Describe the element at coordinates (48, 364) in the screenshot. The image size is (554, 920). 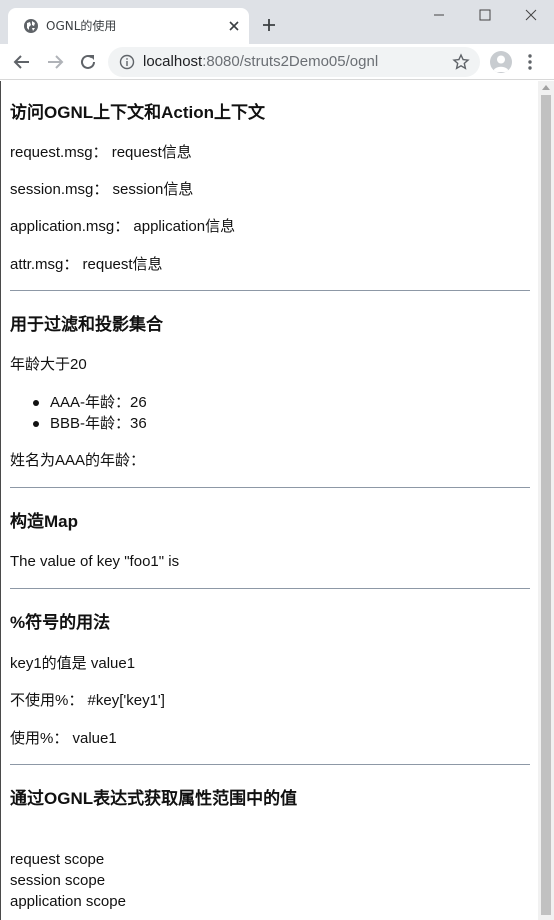
I see `age-filter-intro: 年龄大于20` at that location.